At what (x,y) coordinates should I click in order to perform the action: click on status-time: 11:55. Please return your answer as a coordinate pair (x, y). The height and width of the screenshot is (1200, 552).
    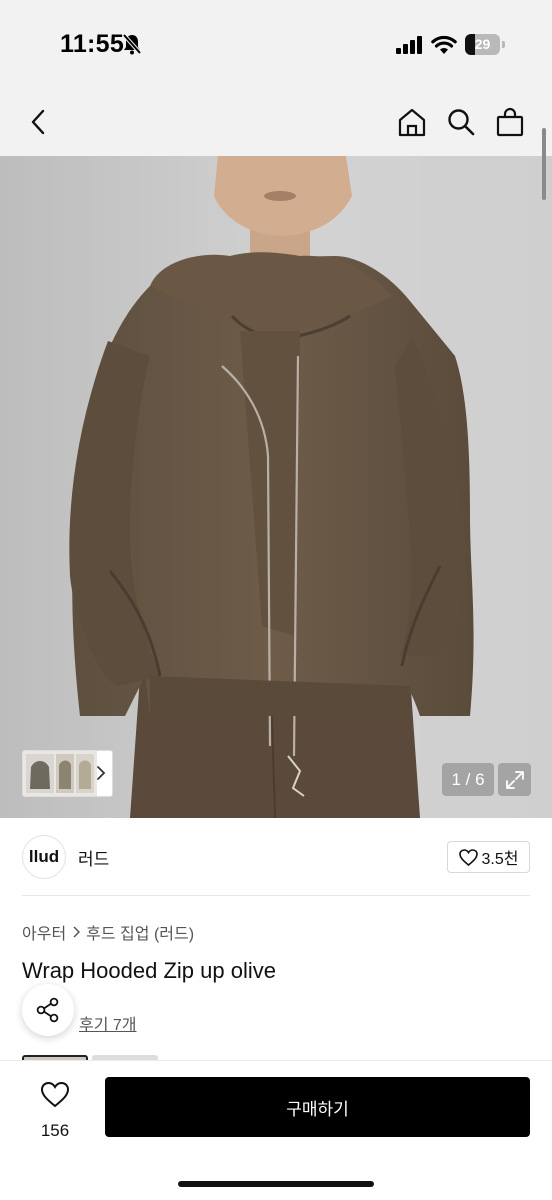
    Looking at the image, I should click on (92, 44).